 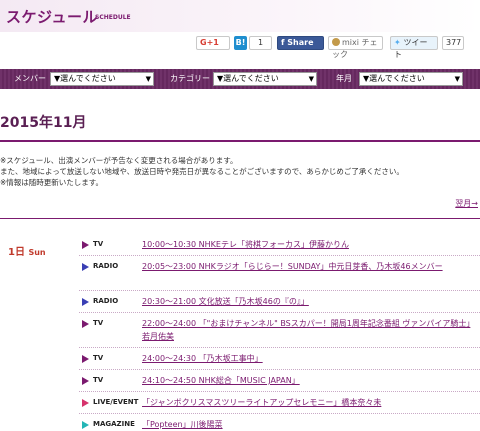 I want to click on category-select-value: ▼選んでください, so click(x=248, y=78).